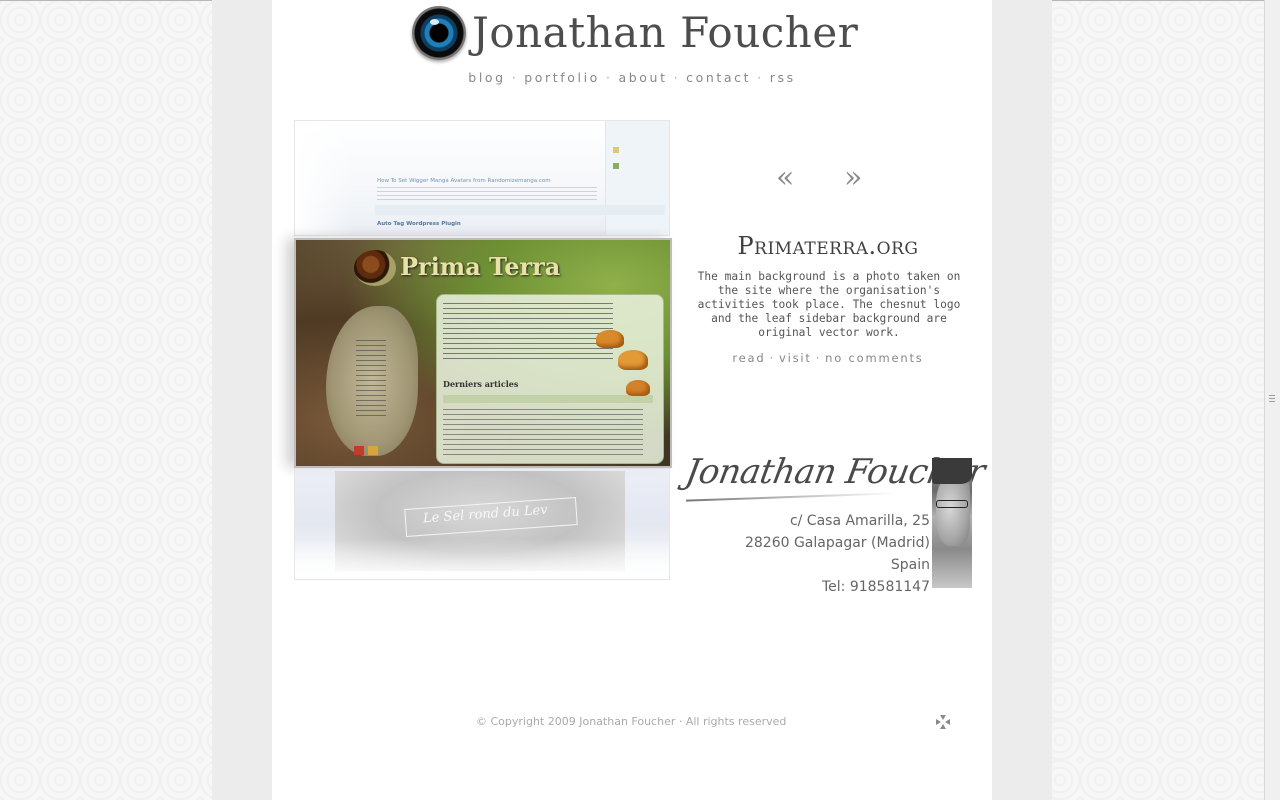  I want to click on nav-item-portfolio: portfolio, so click(562, 77).